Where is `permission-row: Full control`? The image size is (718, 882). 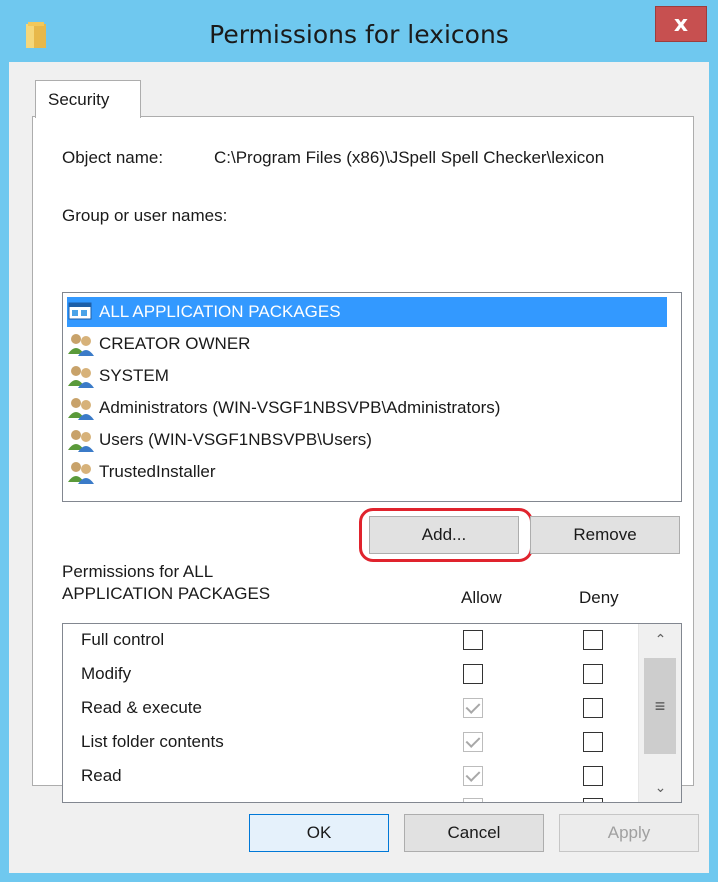
permission-row: Full control is located at coordinates (361, 641).